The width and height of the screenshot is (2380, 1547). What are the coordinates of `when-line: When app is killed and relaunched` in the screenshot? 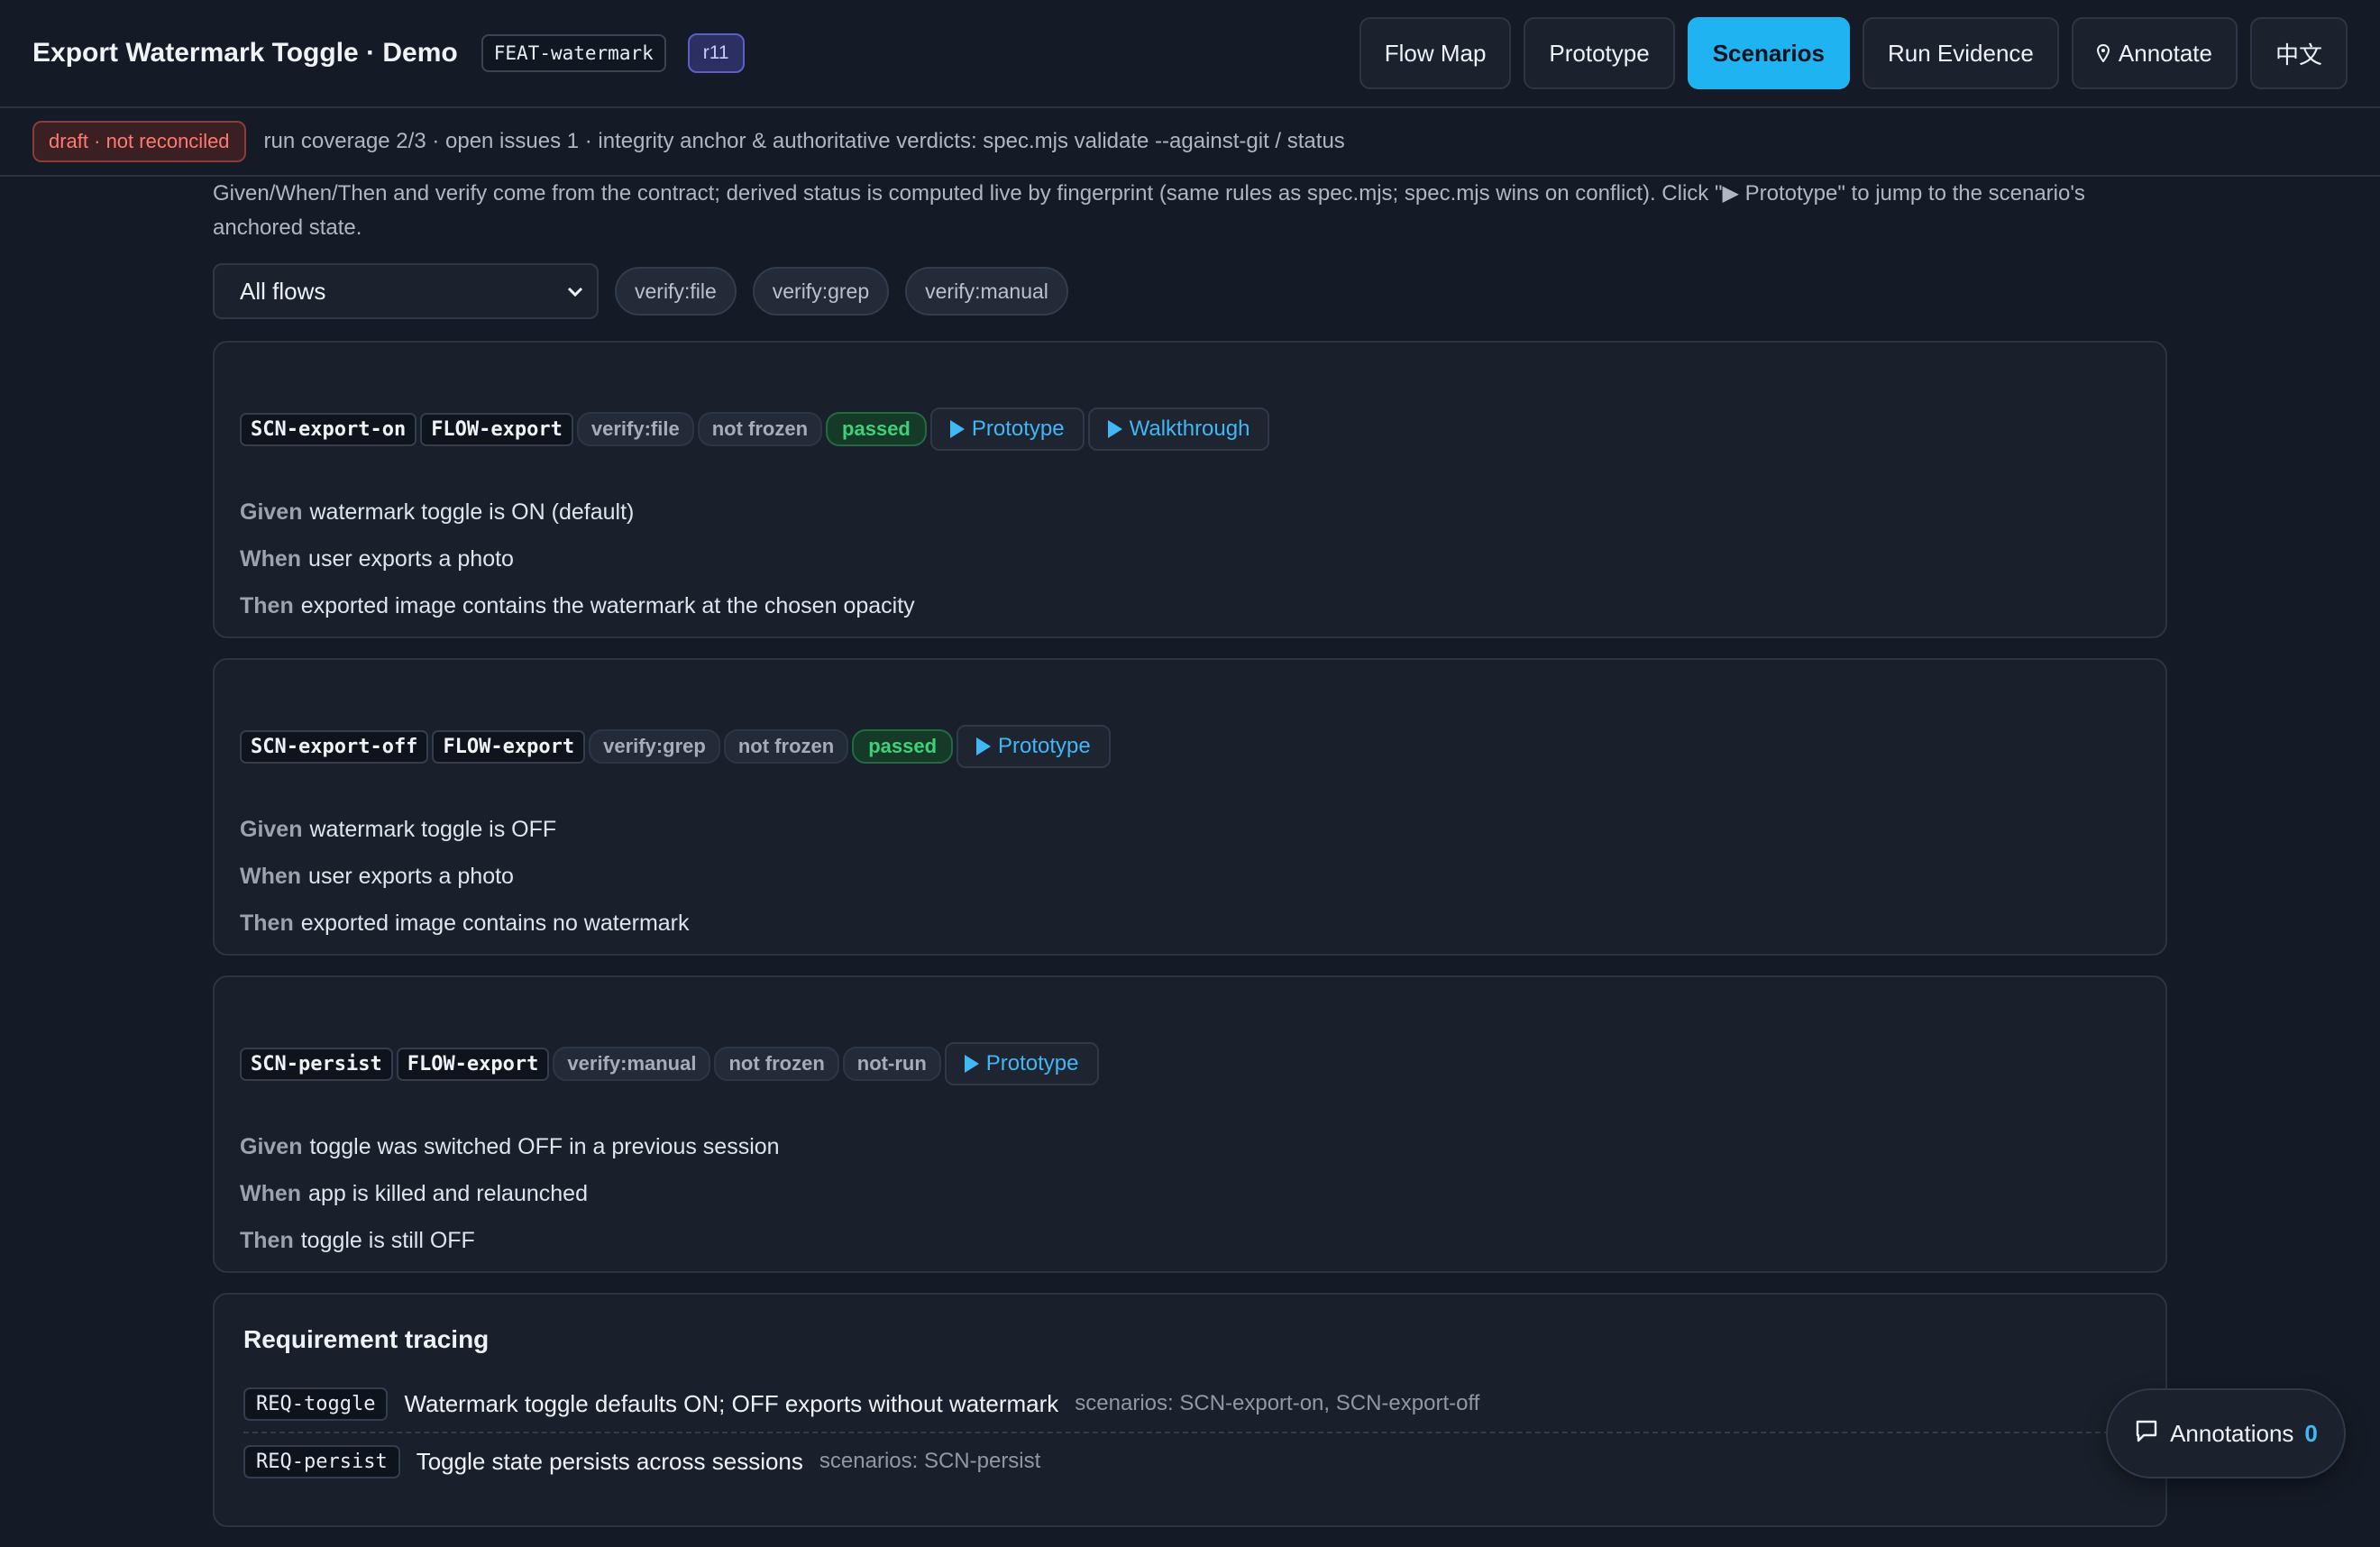 It's located at (510, 1193).